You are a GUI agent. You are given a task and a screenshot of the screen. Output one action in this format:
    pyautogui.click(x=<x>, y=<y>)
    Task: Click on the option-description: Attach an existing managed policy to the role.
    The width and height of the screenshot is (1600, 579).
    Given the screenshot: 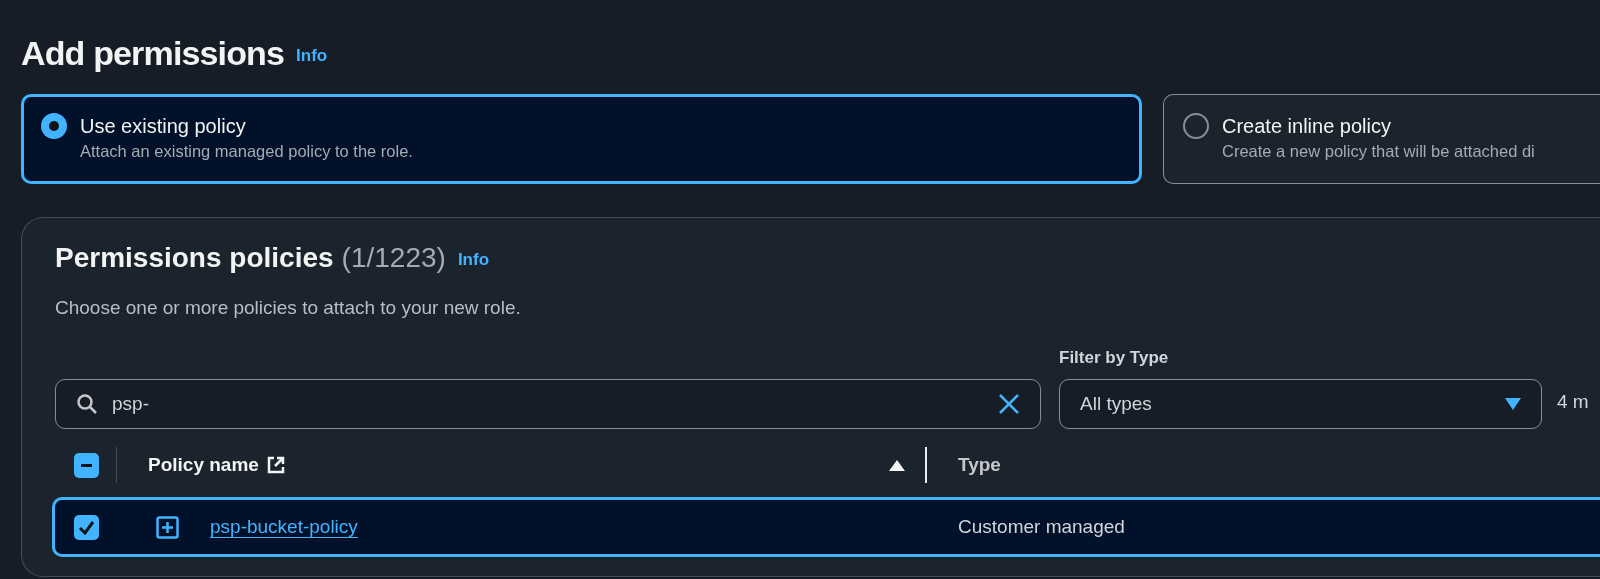 What is the action you would take?
    pyautogui.click(x=246, y=151)
    